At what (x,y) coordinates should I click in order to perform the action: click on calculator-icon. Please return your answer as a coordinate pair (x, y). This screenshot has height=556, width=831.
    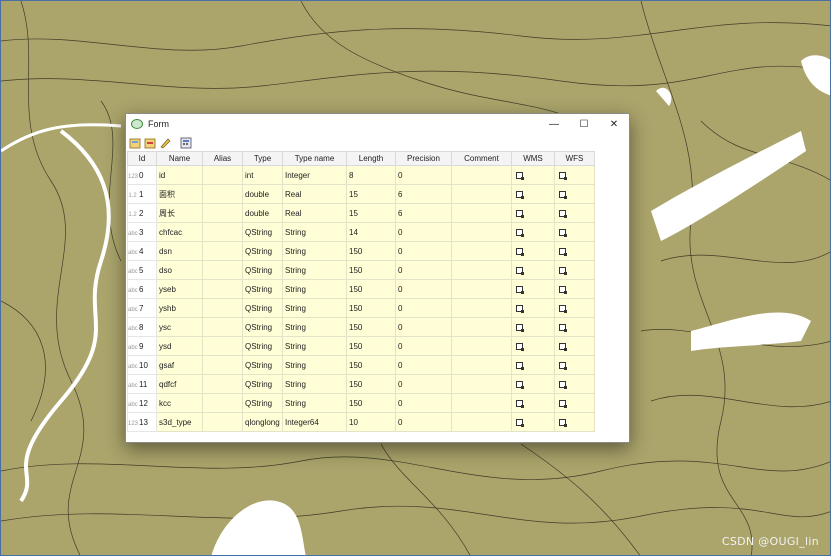
    Looking at the image, I should click on (185, 143).